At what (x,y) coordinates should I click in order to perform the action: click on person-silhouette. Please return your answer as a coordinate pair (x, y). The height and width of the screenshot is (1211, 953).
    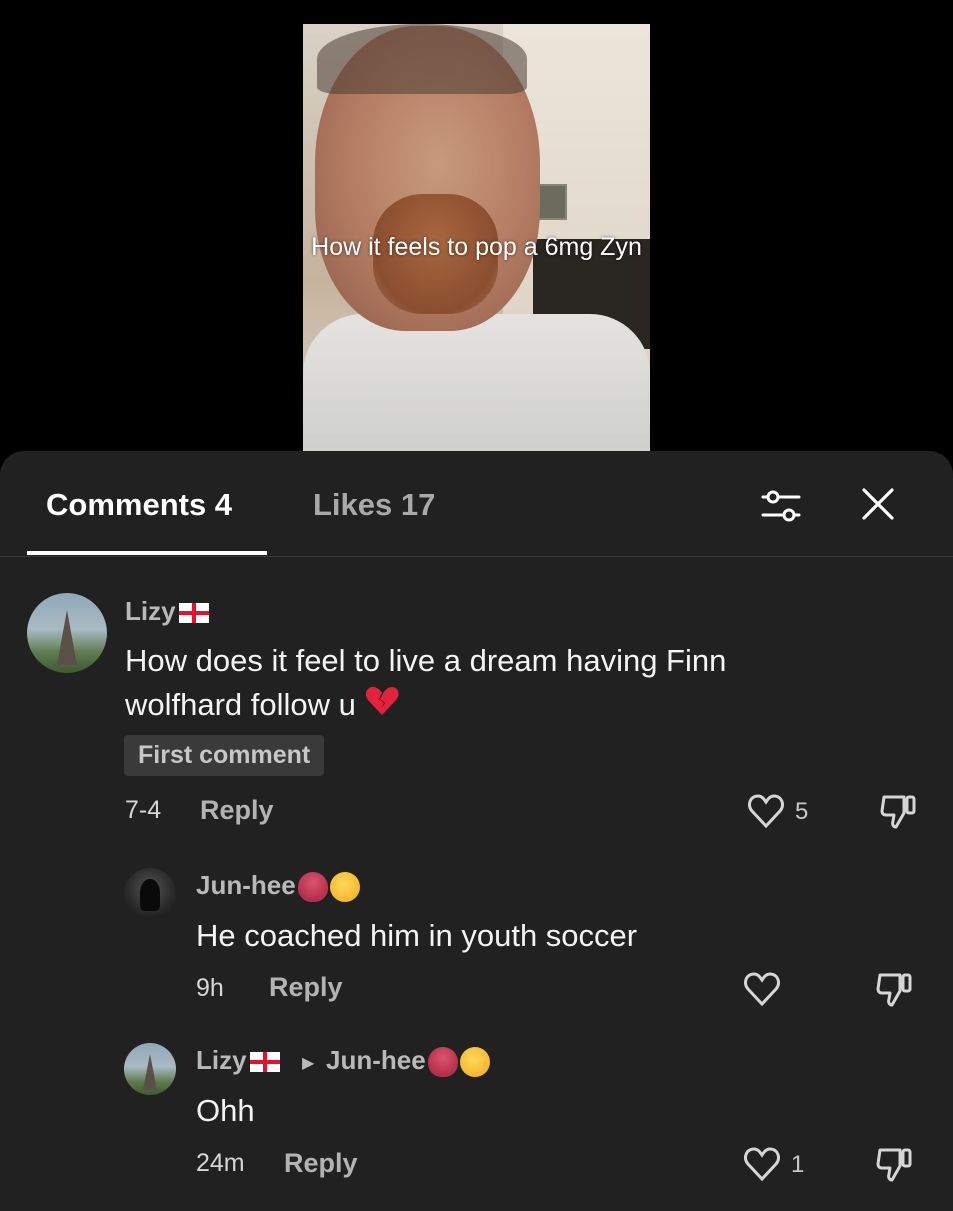
    Looking at the image, I should click on (150, 895).